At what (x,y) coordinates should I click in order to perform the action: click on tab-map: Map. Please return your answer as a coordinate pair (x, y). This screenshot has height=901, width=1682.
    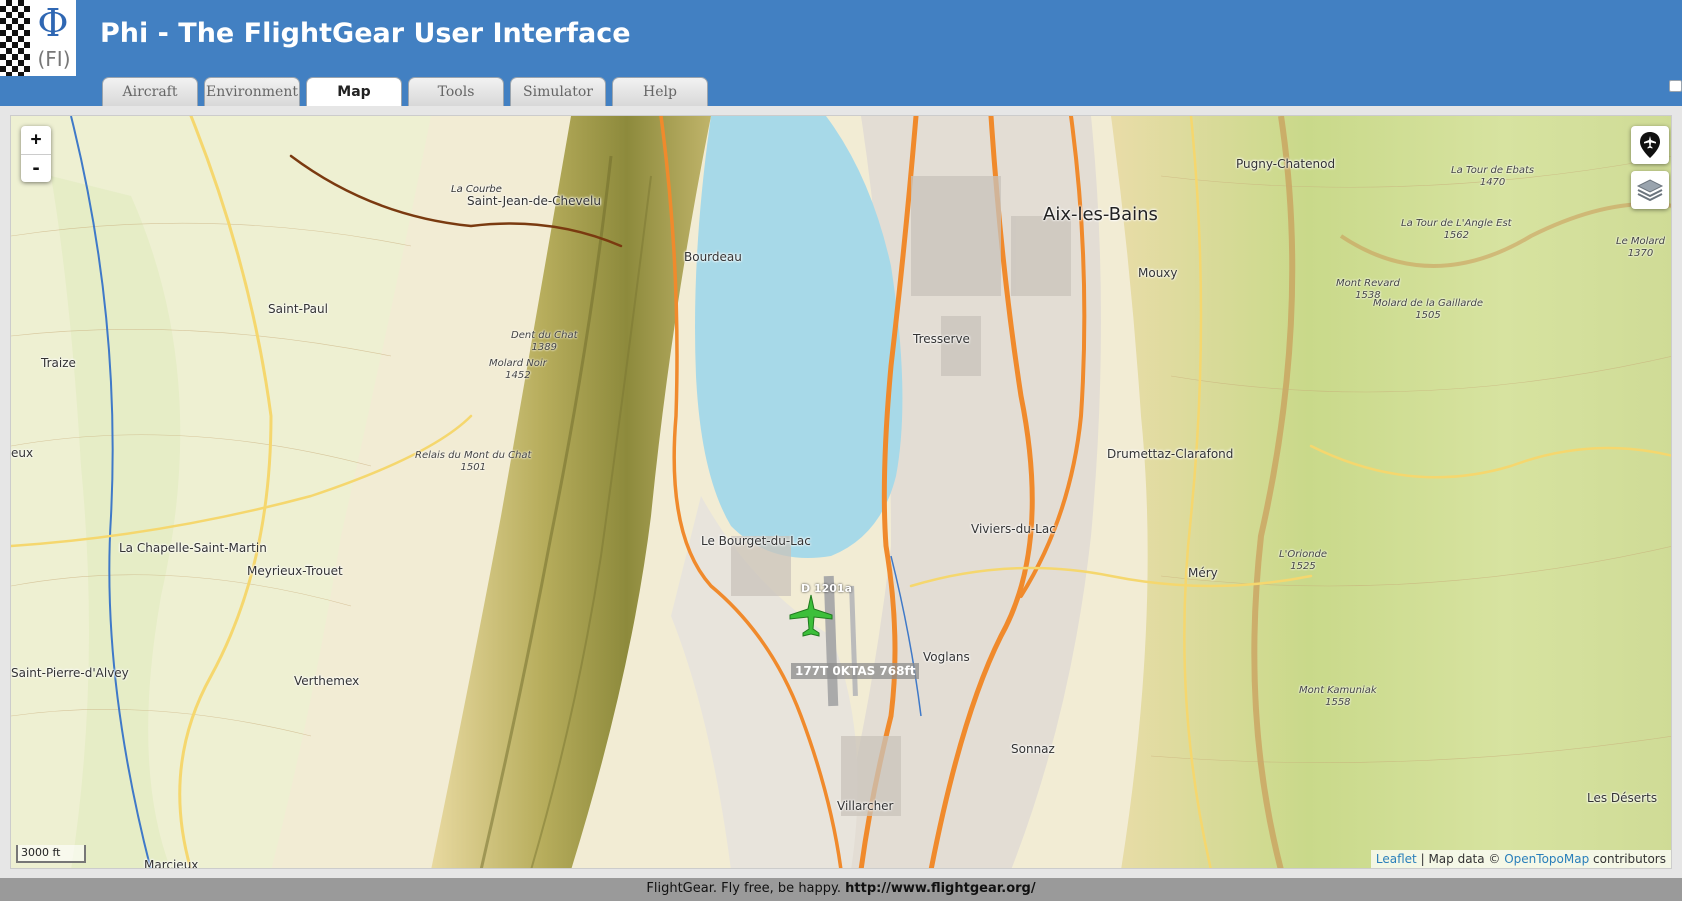
    Looking at the image, I should click on (354, 91).